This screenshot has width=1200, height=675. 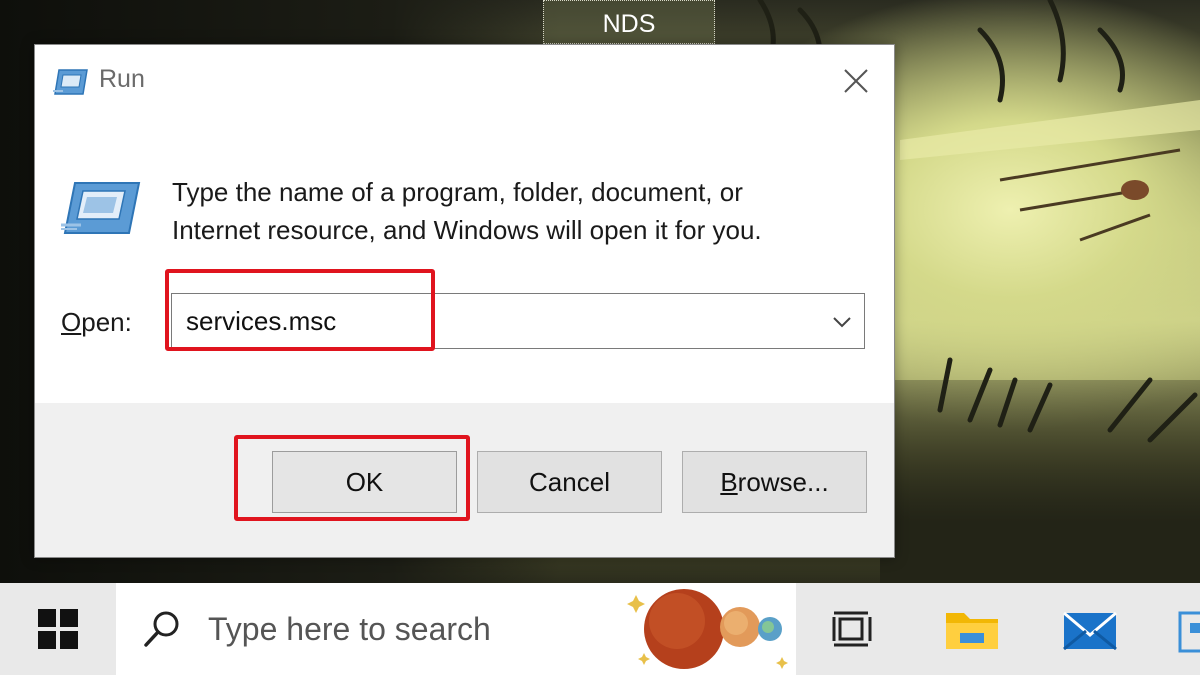 I want to click on windows-logo-icon, so click(x=58, y=629).